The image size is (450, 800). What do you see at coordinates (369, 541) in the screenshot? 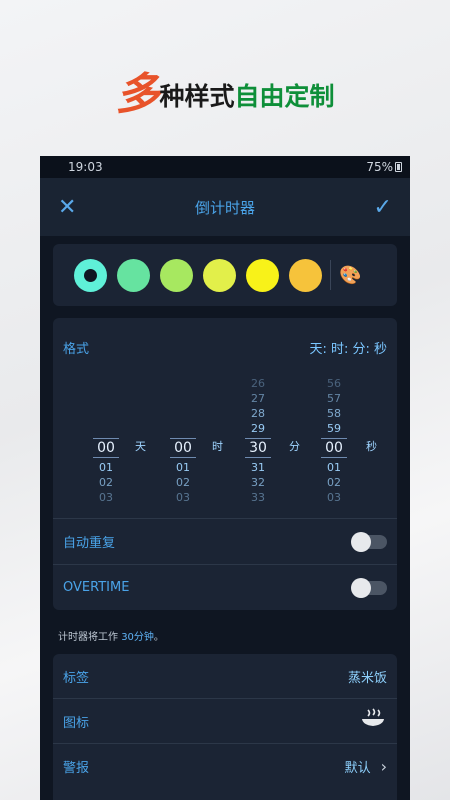
I see `auto-repeat-toggle` at bounding box center [369, 541].